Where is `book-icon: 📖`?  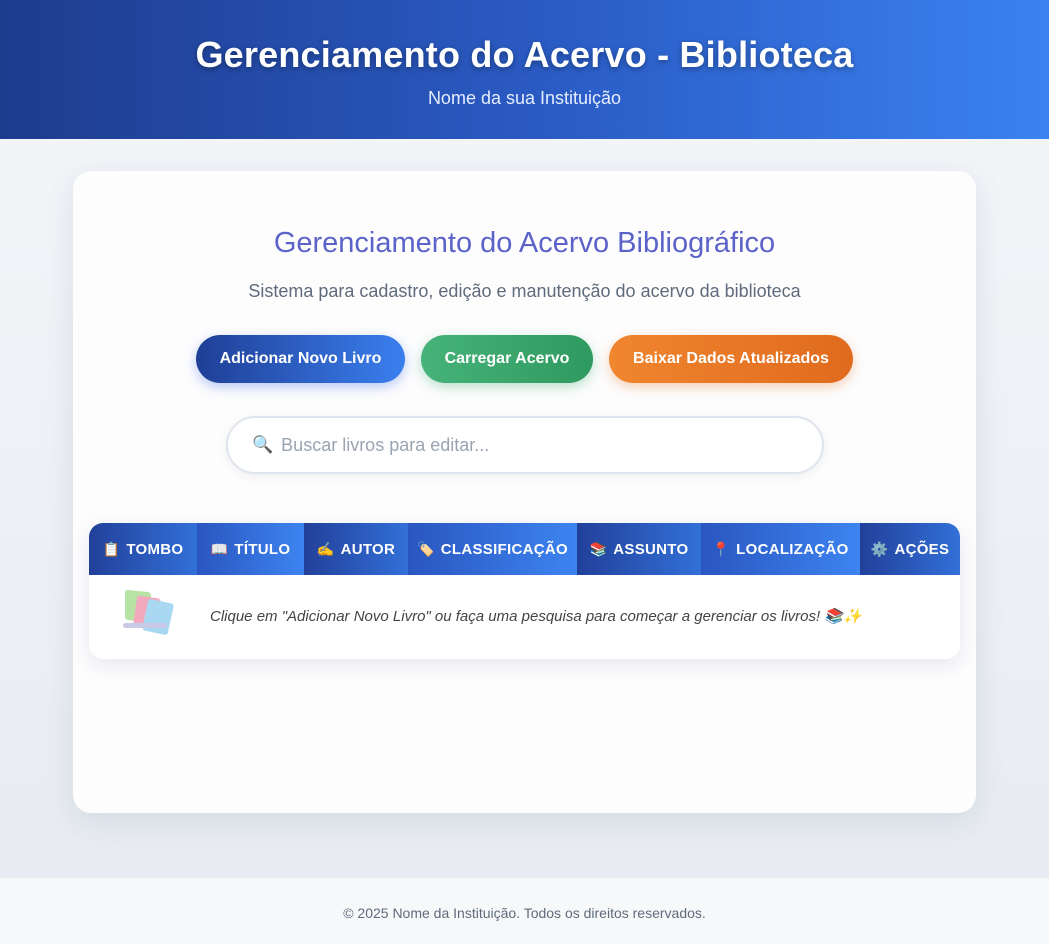
book-icon: 📖 is located at coordinates (219, 548).